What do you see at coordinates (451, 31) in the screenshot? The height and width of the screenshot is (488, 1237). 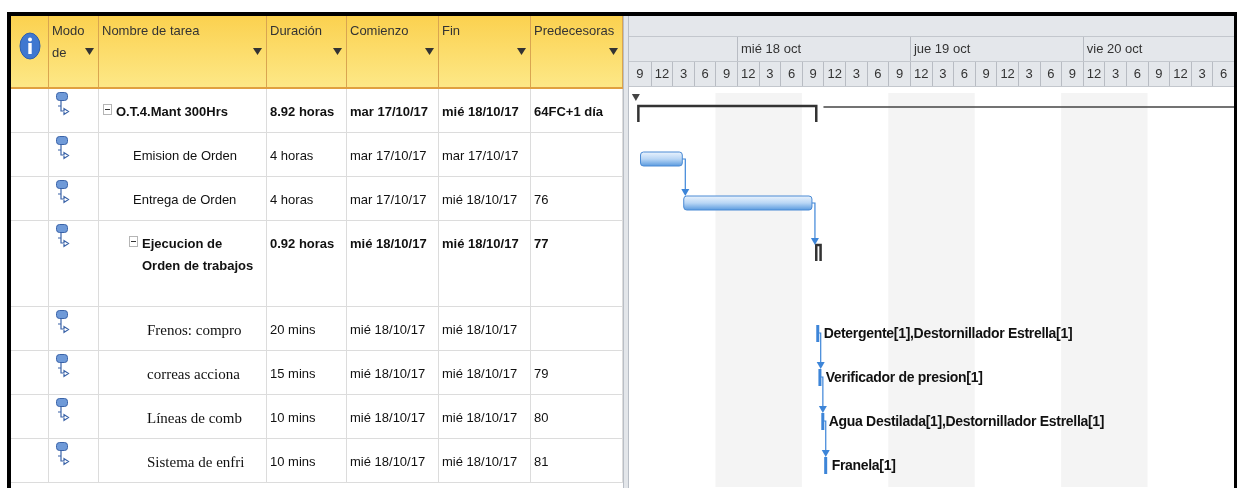 I see `column-header: Fin` at bounding box center [451, 31].